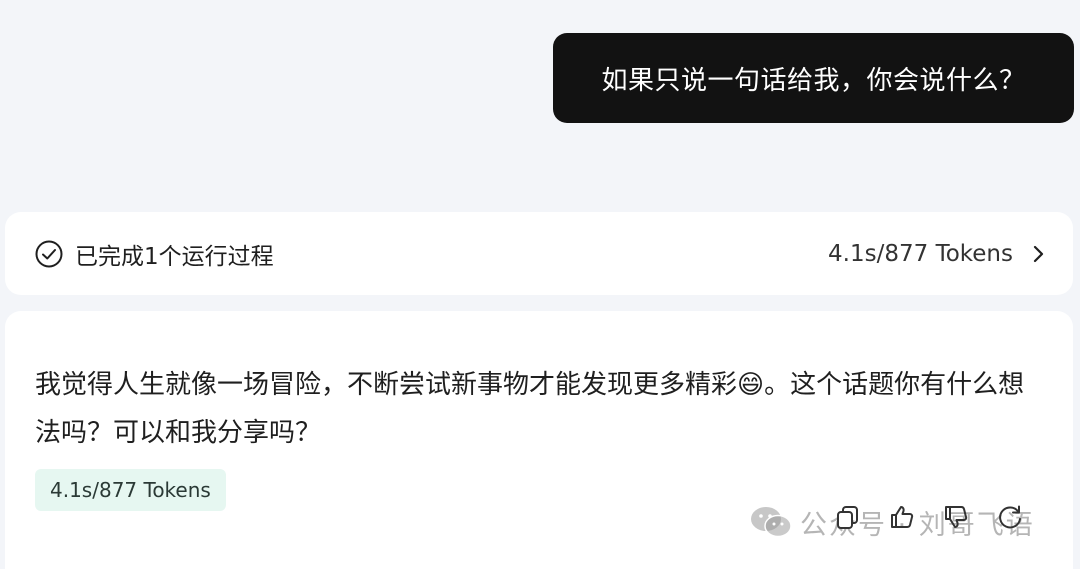  What do you see at coordinates (848, 517) in the screenshot?
I see `copy-icon` at bounding box center [848, 517].